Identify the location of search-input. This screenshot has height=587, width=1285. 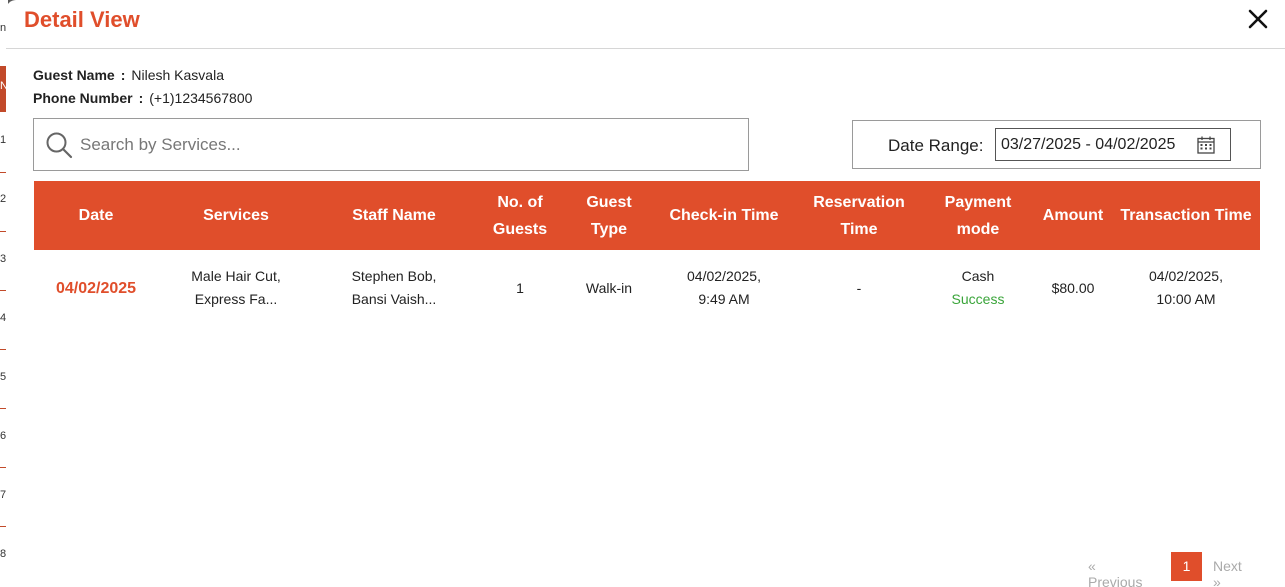
(405, 145).